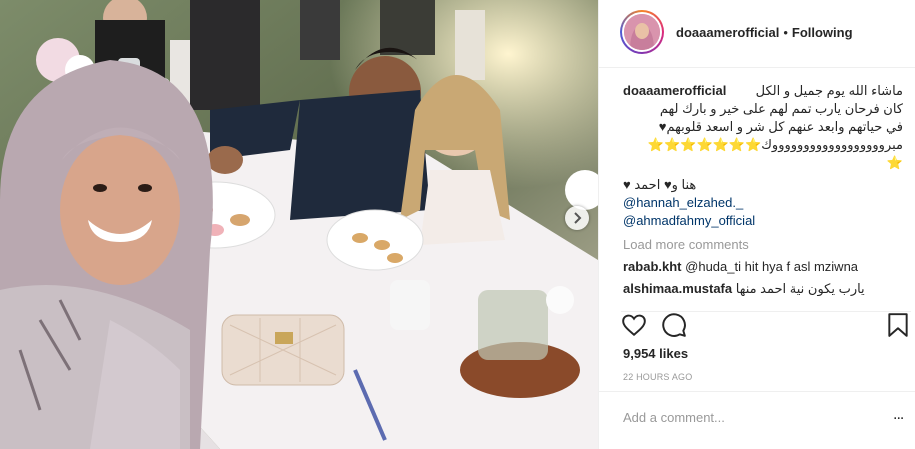 This screenshot has height=449, width=915. I want to click on carousel-next-button, so click(577, 218).